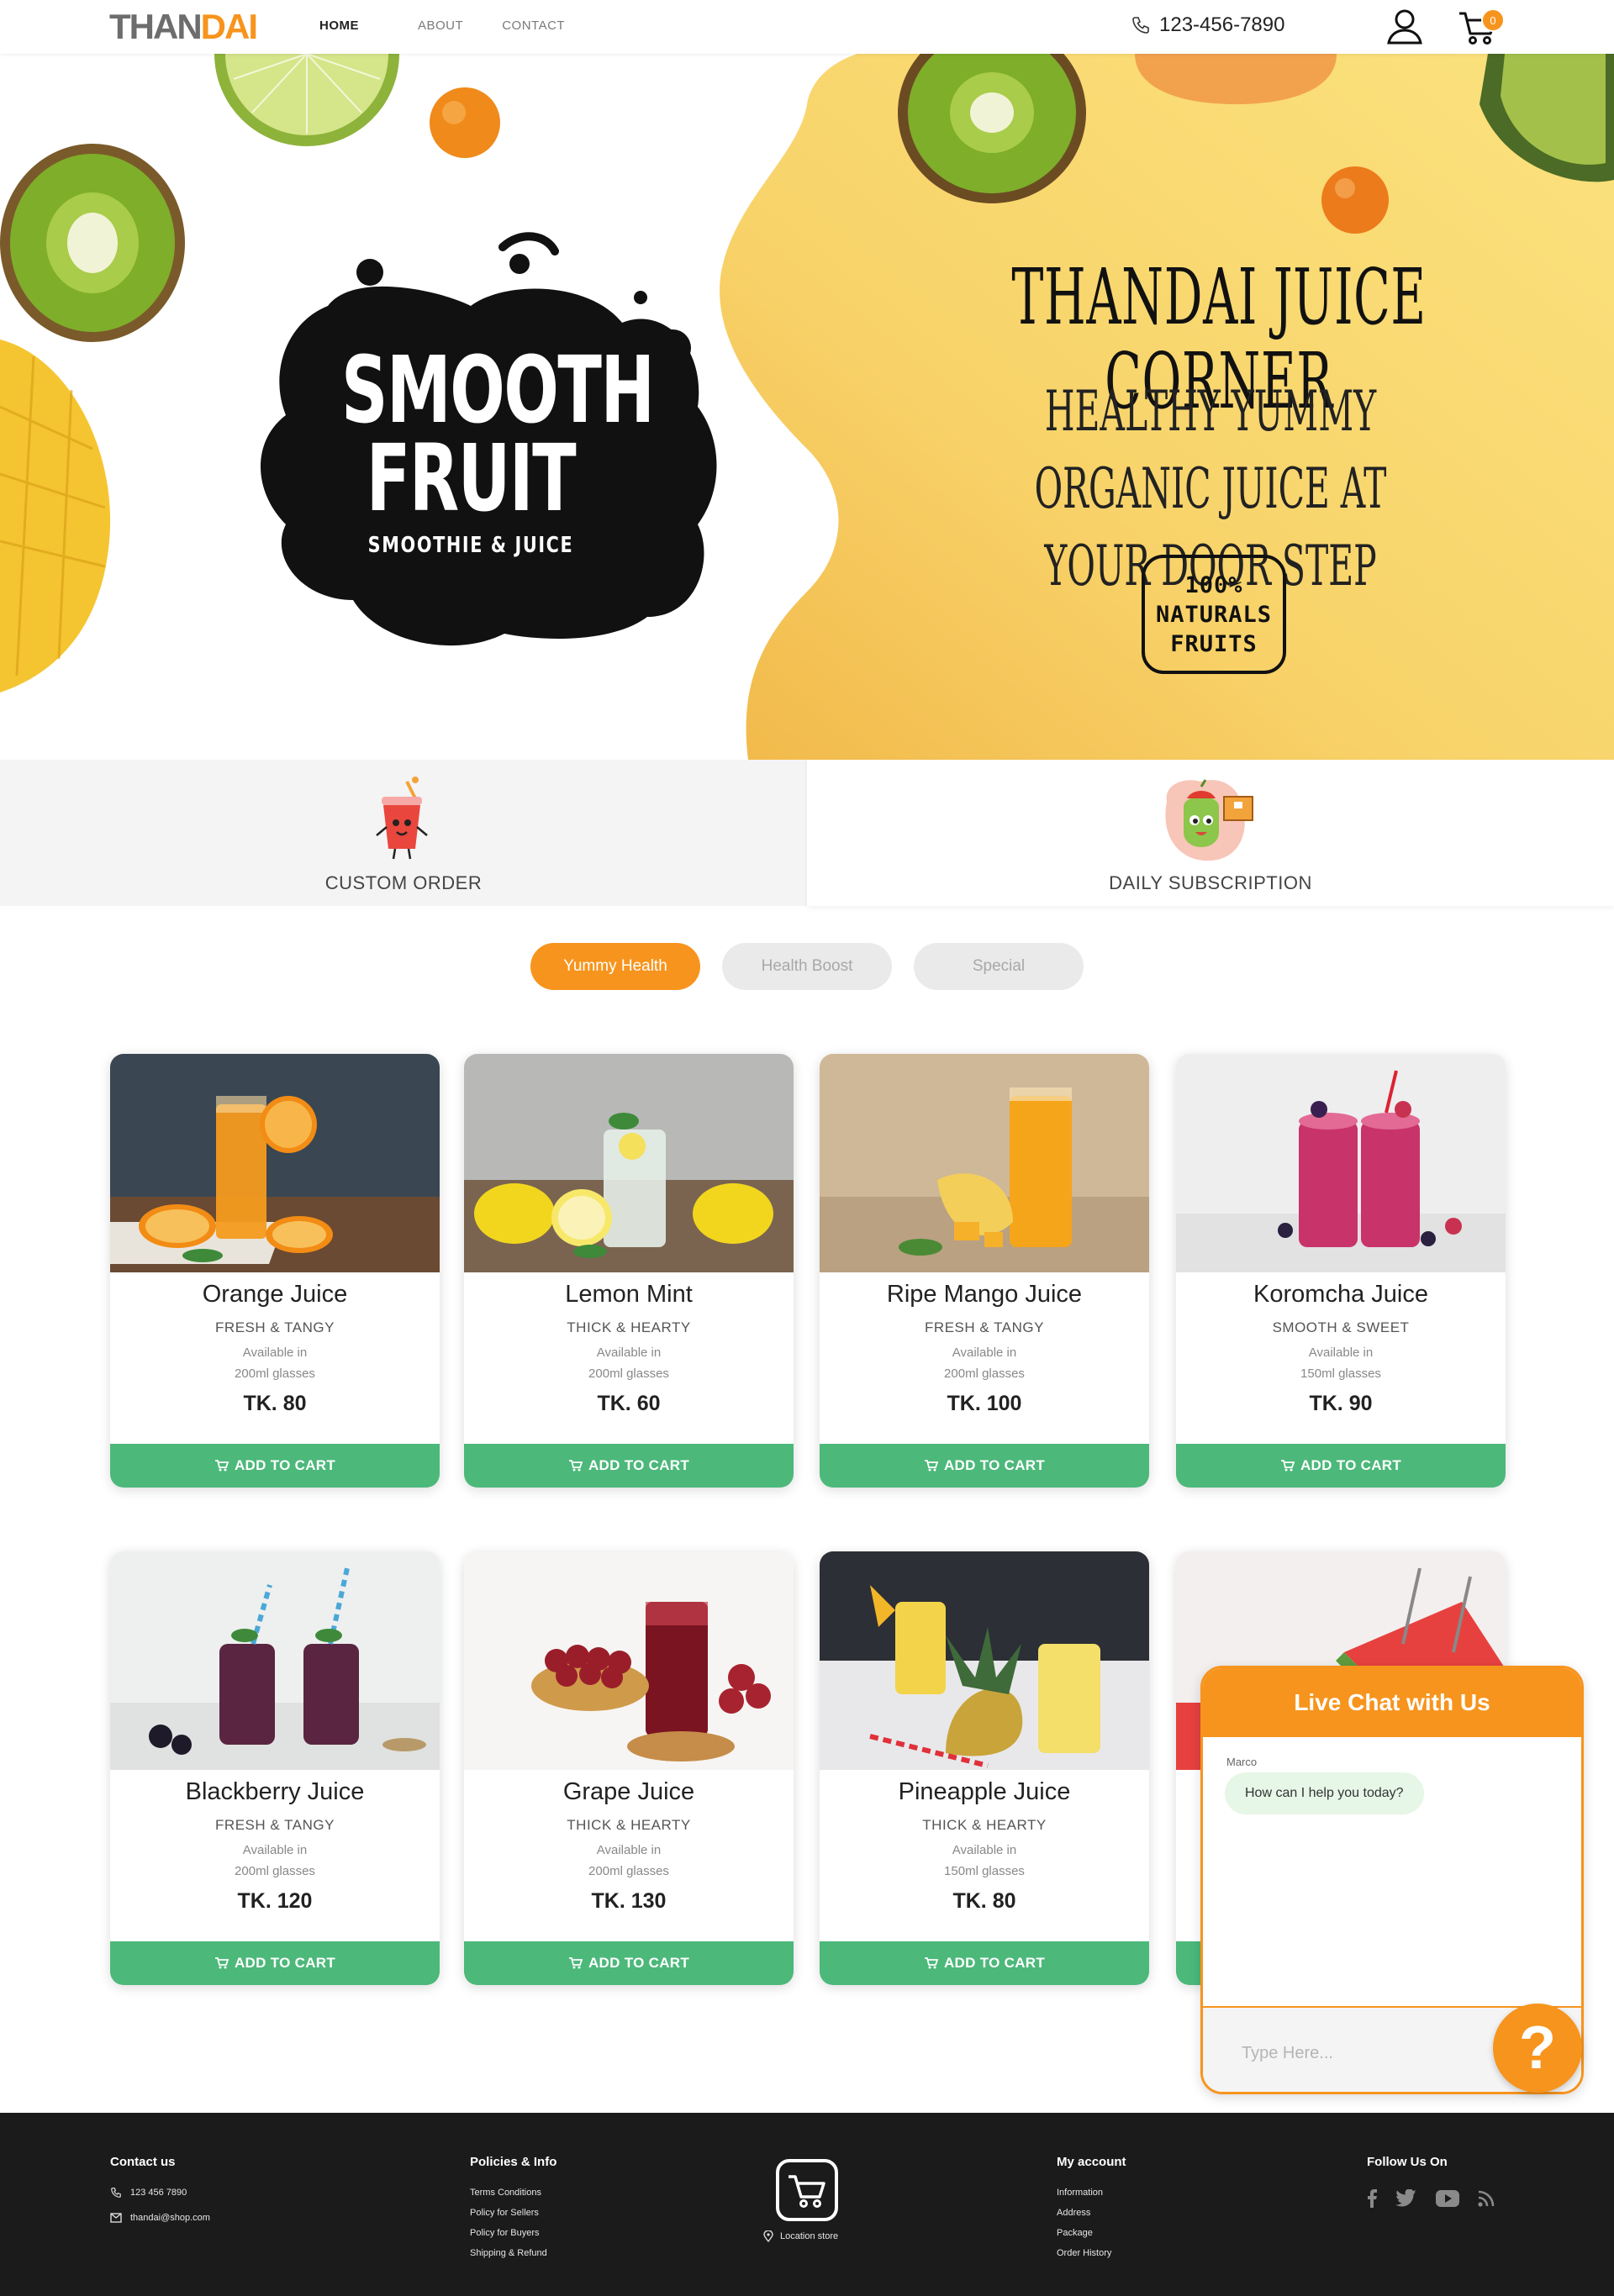 Image resolution: width=1614 pixels, height=2296 pixels. What do you see at coordinates (984, 1404) in the screenshot?
I see `product-price: TK. 100` at bounding box center [984, 1404].